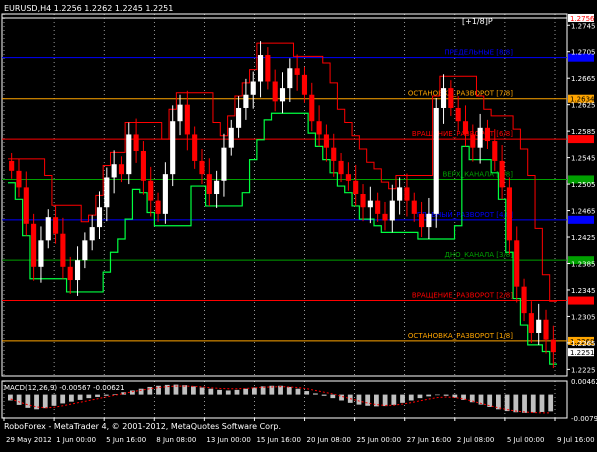 The width and height of the screenshot is (597, 452). Describe the element at coordinates (583, 344) in the screenshot. I see `y-tick-label: 1.2265` at that location.